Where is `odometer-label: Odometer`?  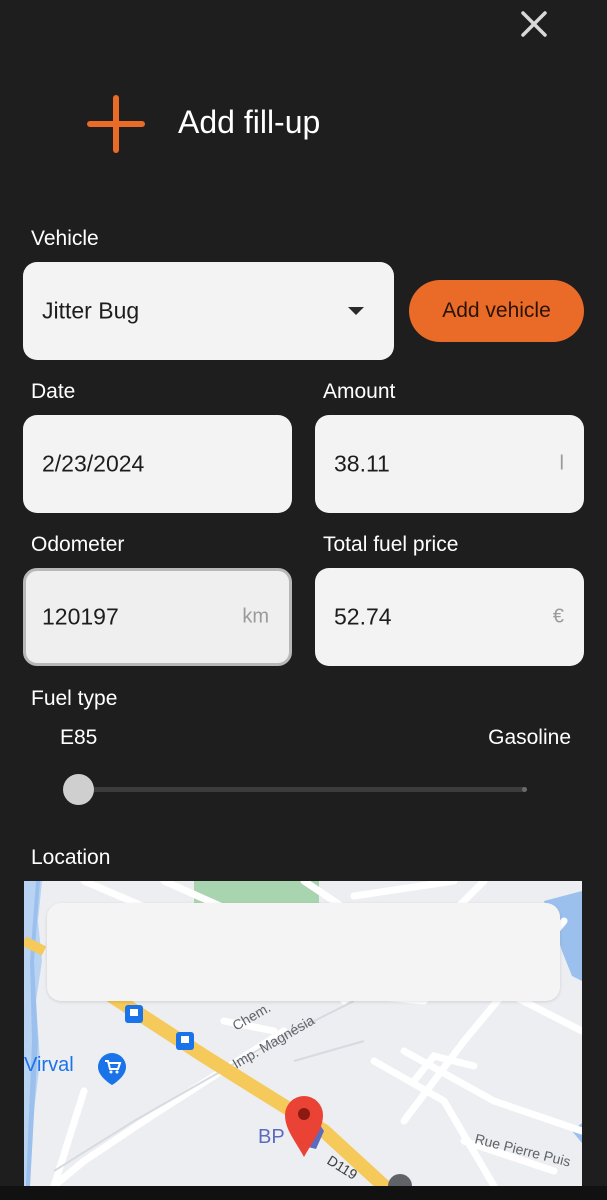 odometer-label: Odometer is located at coordinates (78, 544).